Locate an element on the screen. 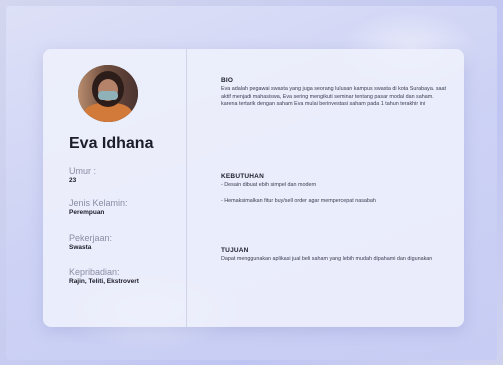 This screenshot has width=503, height=365. gender-field: Jenis Kelamin: Perempuan is located at coordinates (98, 207).